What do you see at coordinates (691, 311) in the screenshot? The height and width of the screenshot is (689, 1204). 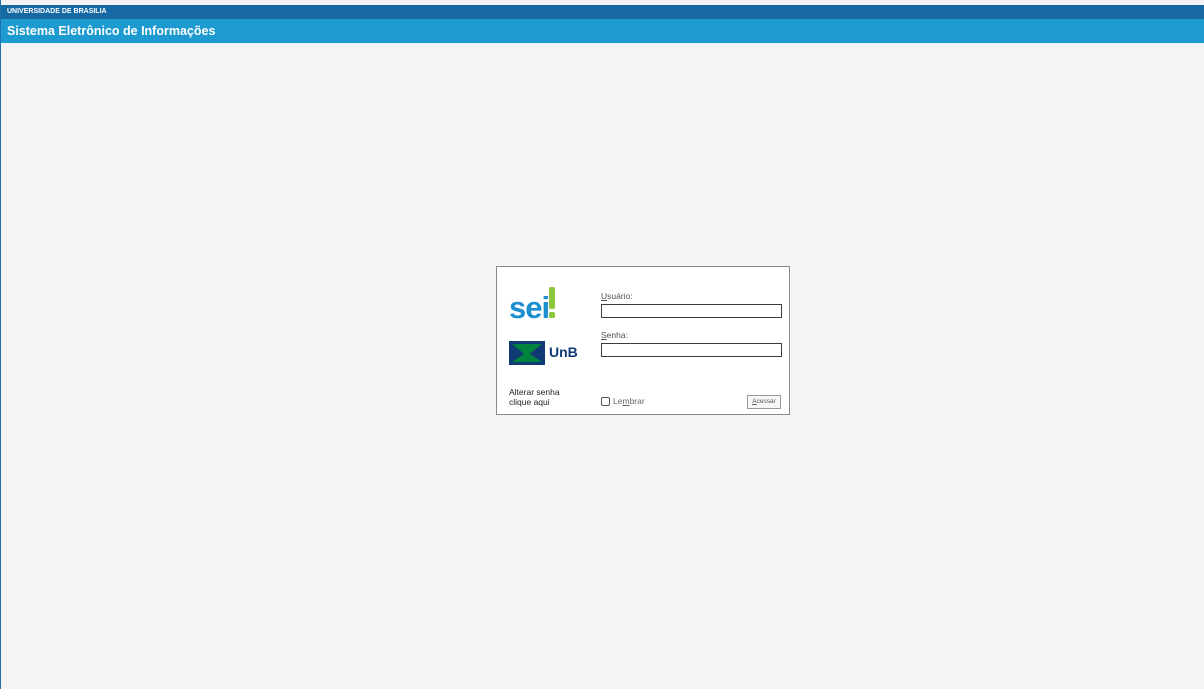 I see `username-input` at bounding box center [691, 311].